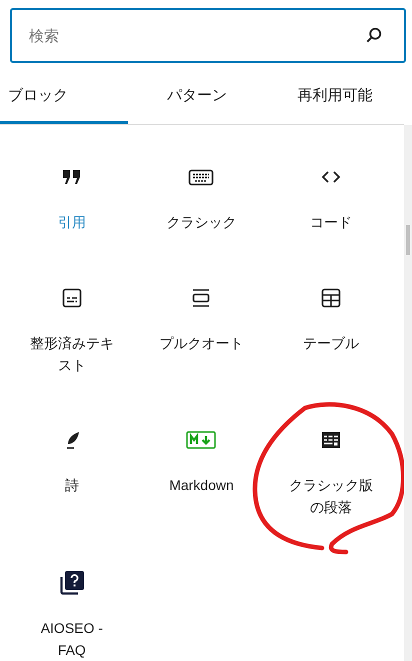 The image size is (412, 661). What do you see at coordinates (72, 462) in the screenshot?
I see `block-item: 詩` at bounding box center [72, 462].